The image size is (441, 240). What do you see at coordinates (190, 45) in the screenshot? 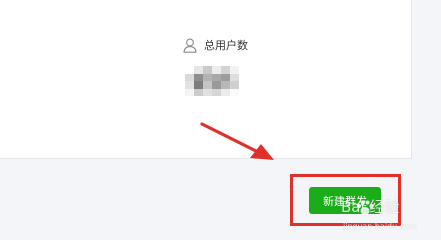
I see `user-icon` at bounding box center [190, 45].